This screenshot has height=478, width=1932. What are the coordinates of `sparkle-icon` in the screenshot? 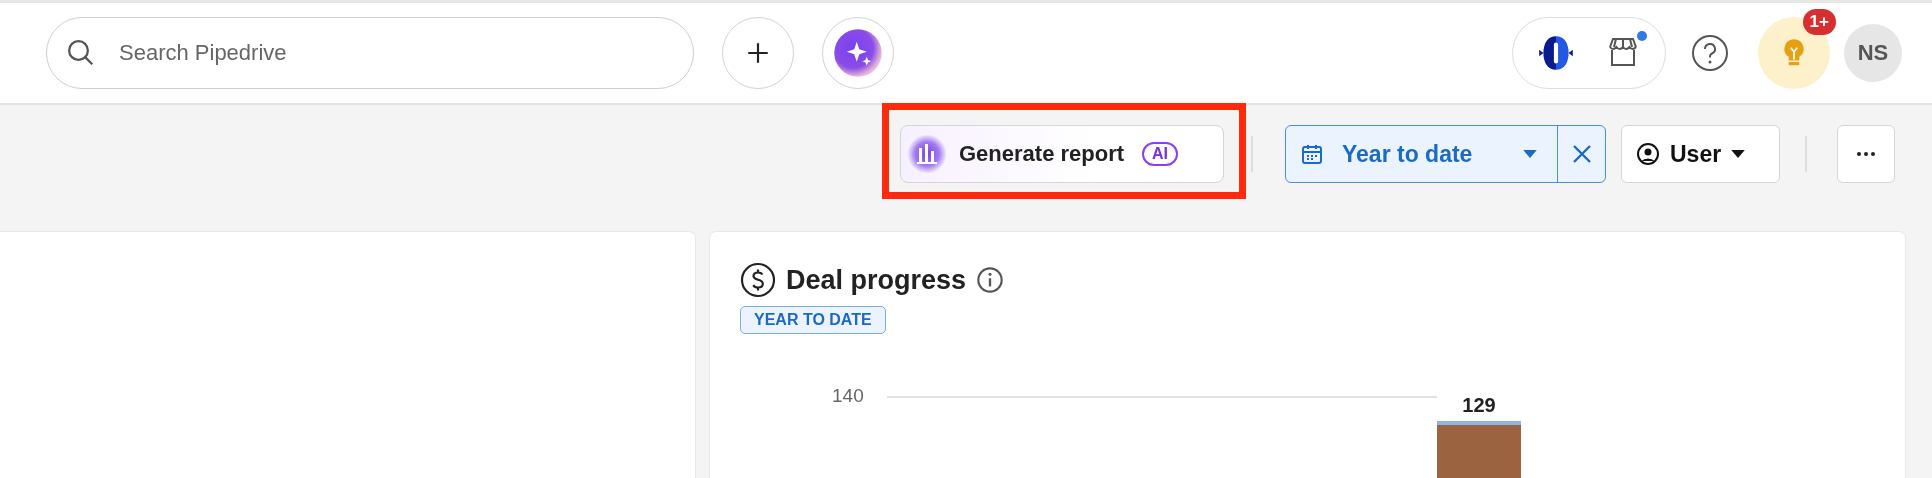 It's located at (858, 53).